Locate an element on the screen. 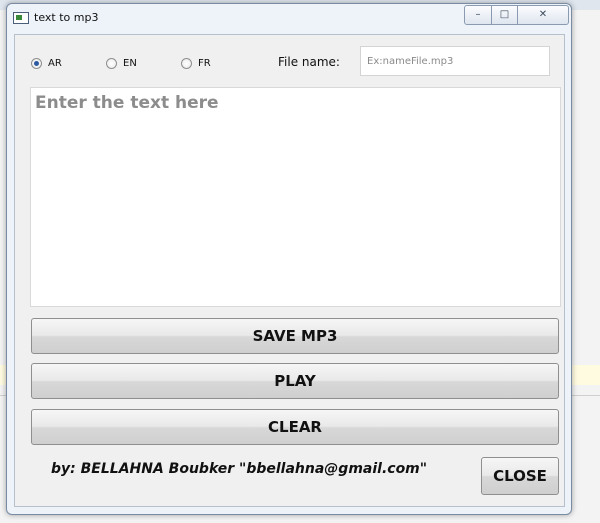  radio-ar: AR is located at coordinates (46, 63).